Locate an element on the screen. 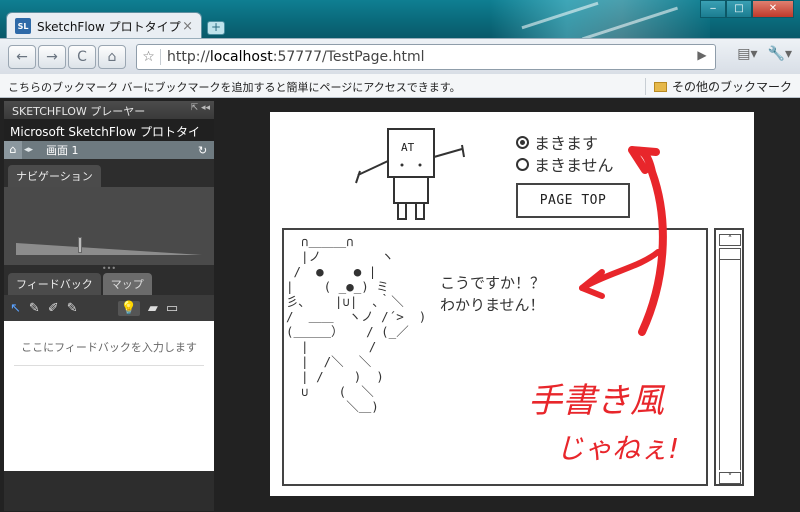 The height and width of the screenshot is (512, 800). wrench-menu-icon: 🔧▾ is located at coordinates (780, 54).